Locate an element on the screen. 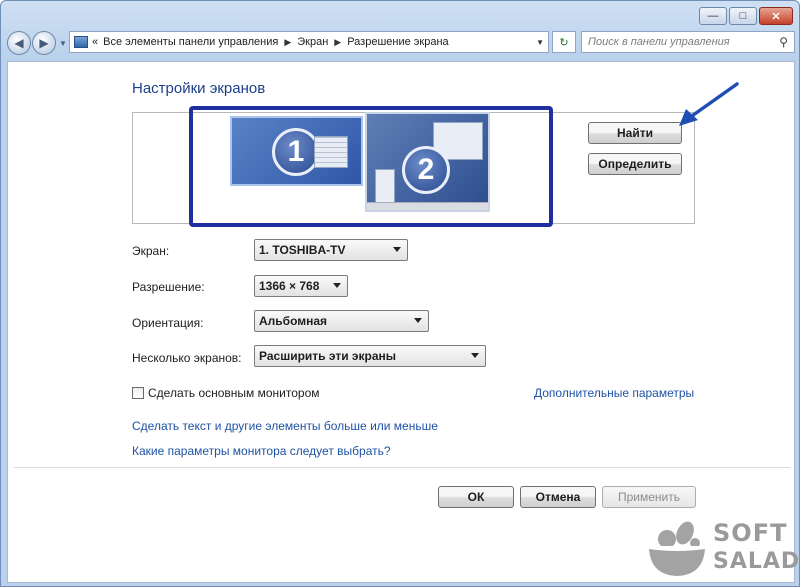 This screenshot has height=587, width=800. multiple-displays-label: Несколько экранов: is located at coordinates (187, 358).